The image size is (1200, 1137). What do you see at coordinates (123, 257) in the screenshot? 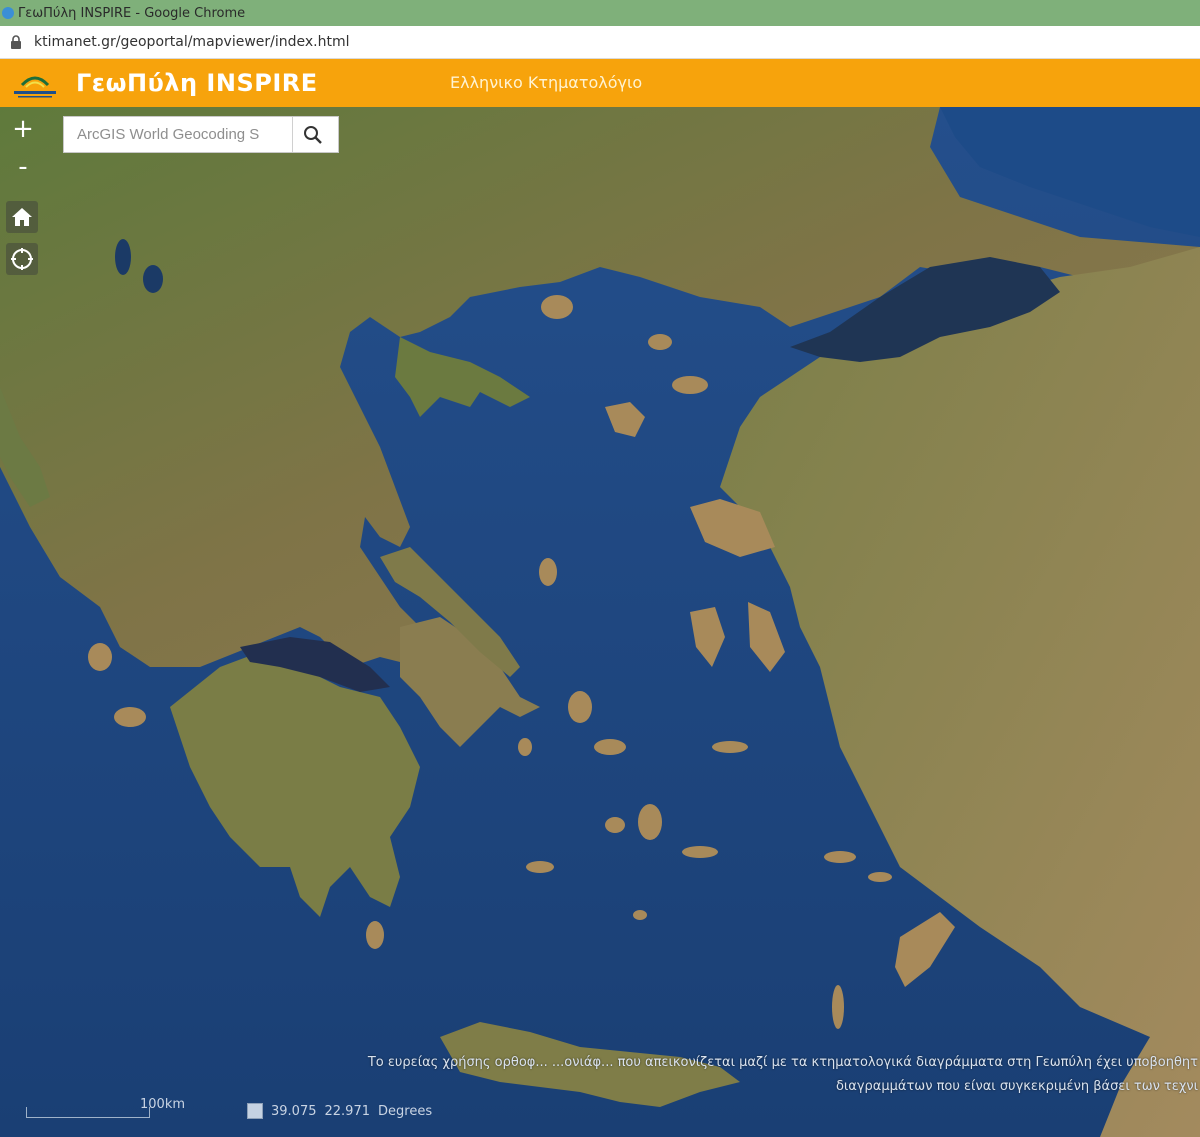
I see `lake-ohrid` at bounding box center [123, 257].